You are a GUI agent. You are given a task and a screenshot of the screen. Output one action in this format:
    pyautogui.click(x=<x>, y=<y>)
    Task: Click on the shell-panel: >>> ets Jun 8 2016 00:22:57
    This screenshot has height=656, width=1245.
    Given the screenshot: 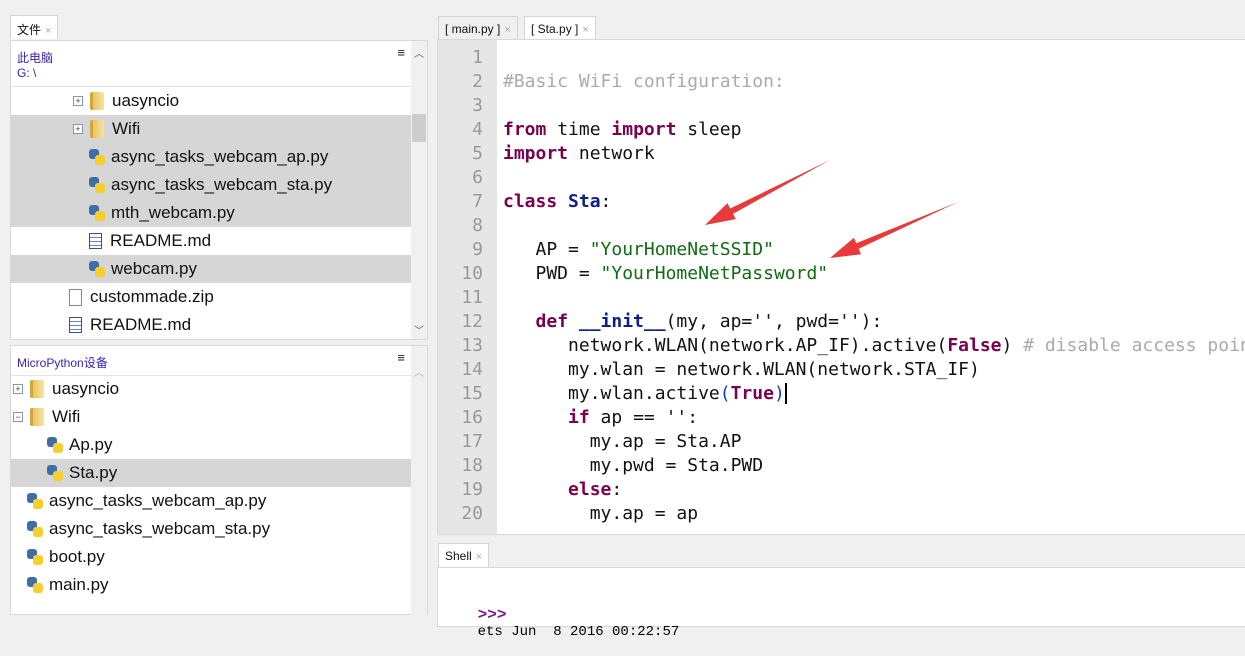 What is the action you would take?
    pyautogui.click(x=841, y=603)
    